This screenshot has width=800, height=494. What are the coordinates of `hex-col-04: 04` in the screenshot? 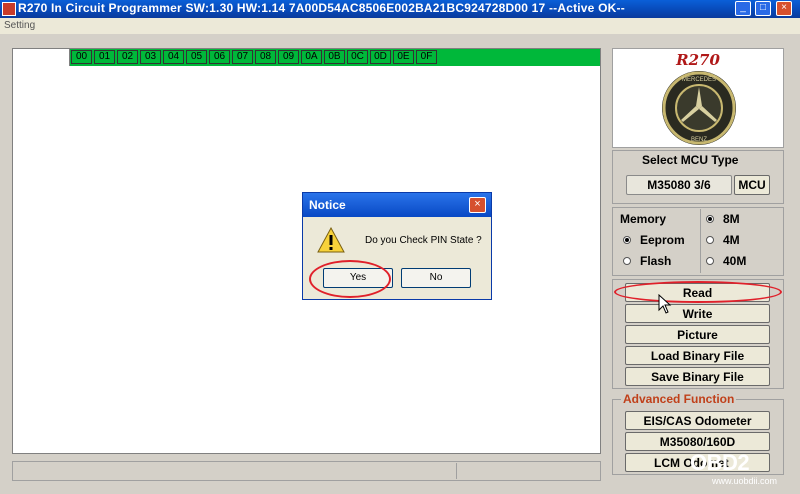 It's located at (173, 57).